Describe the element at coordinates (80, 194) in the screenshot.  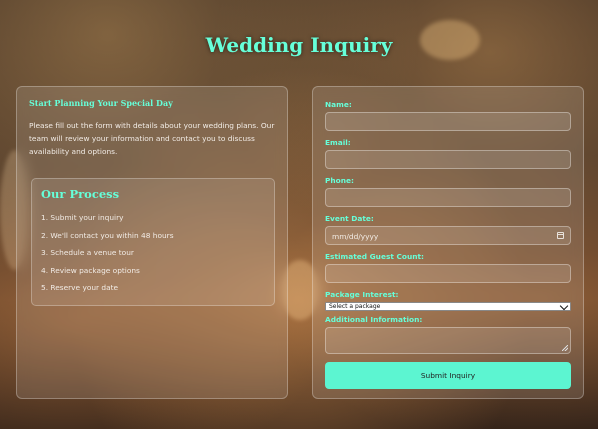
I see `process-heading: Our Process` at that location.